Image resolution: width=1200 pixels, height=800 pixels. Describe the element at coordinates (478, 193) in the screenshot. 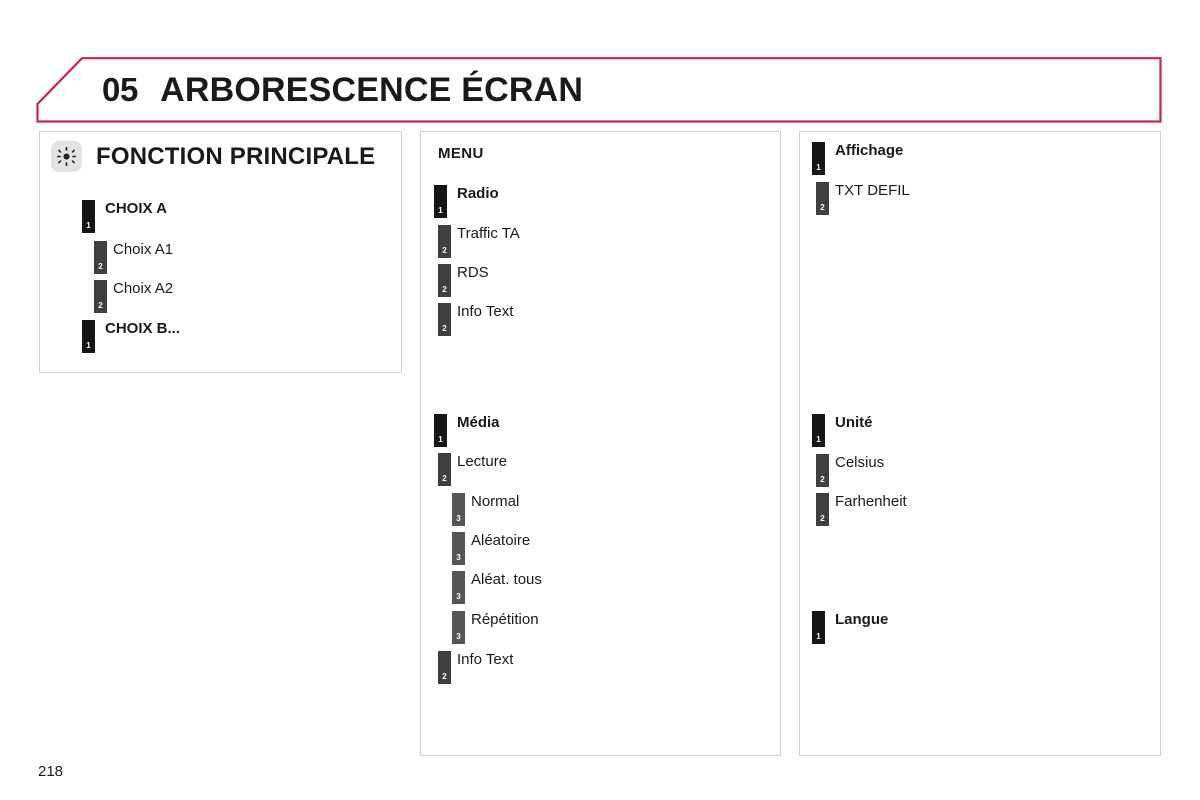

I see `menu-item-label: Radio` at that location.